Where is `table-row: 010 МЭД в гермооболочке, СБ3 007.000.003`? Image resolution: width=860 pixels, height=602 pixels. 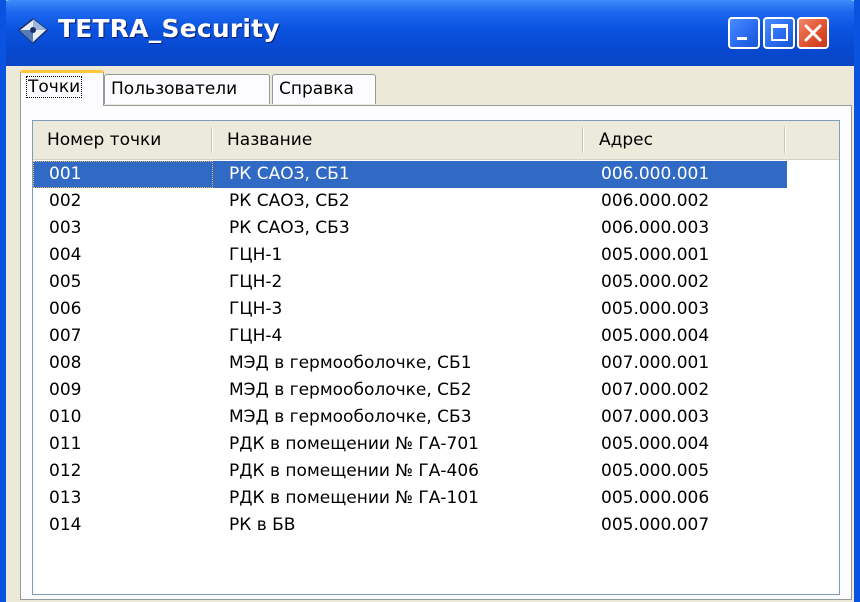
table-row: 010 МЭД в гермооболочке, СБ3 007.000.003 is located at coordinates (410, 417).